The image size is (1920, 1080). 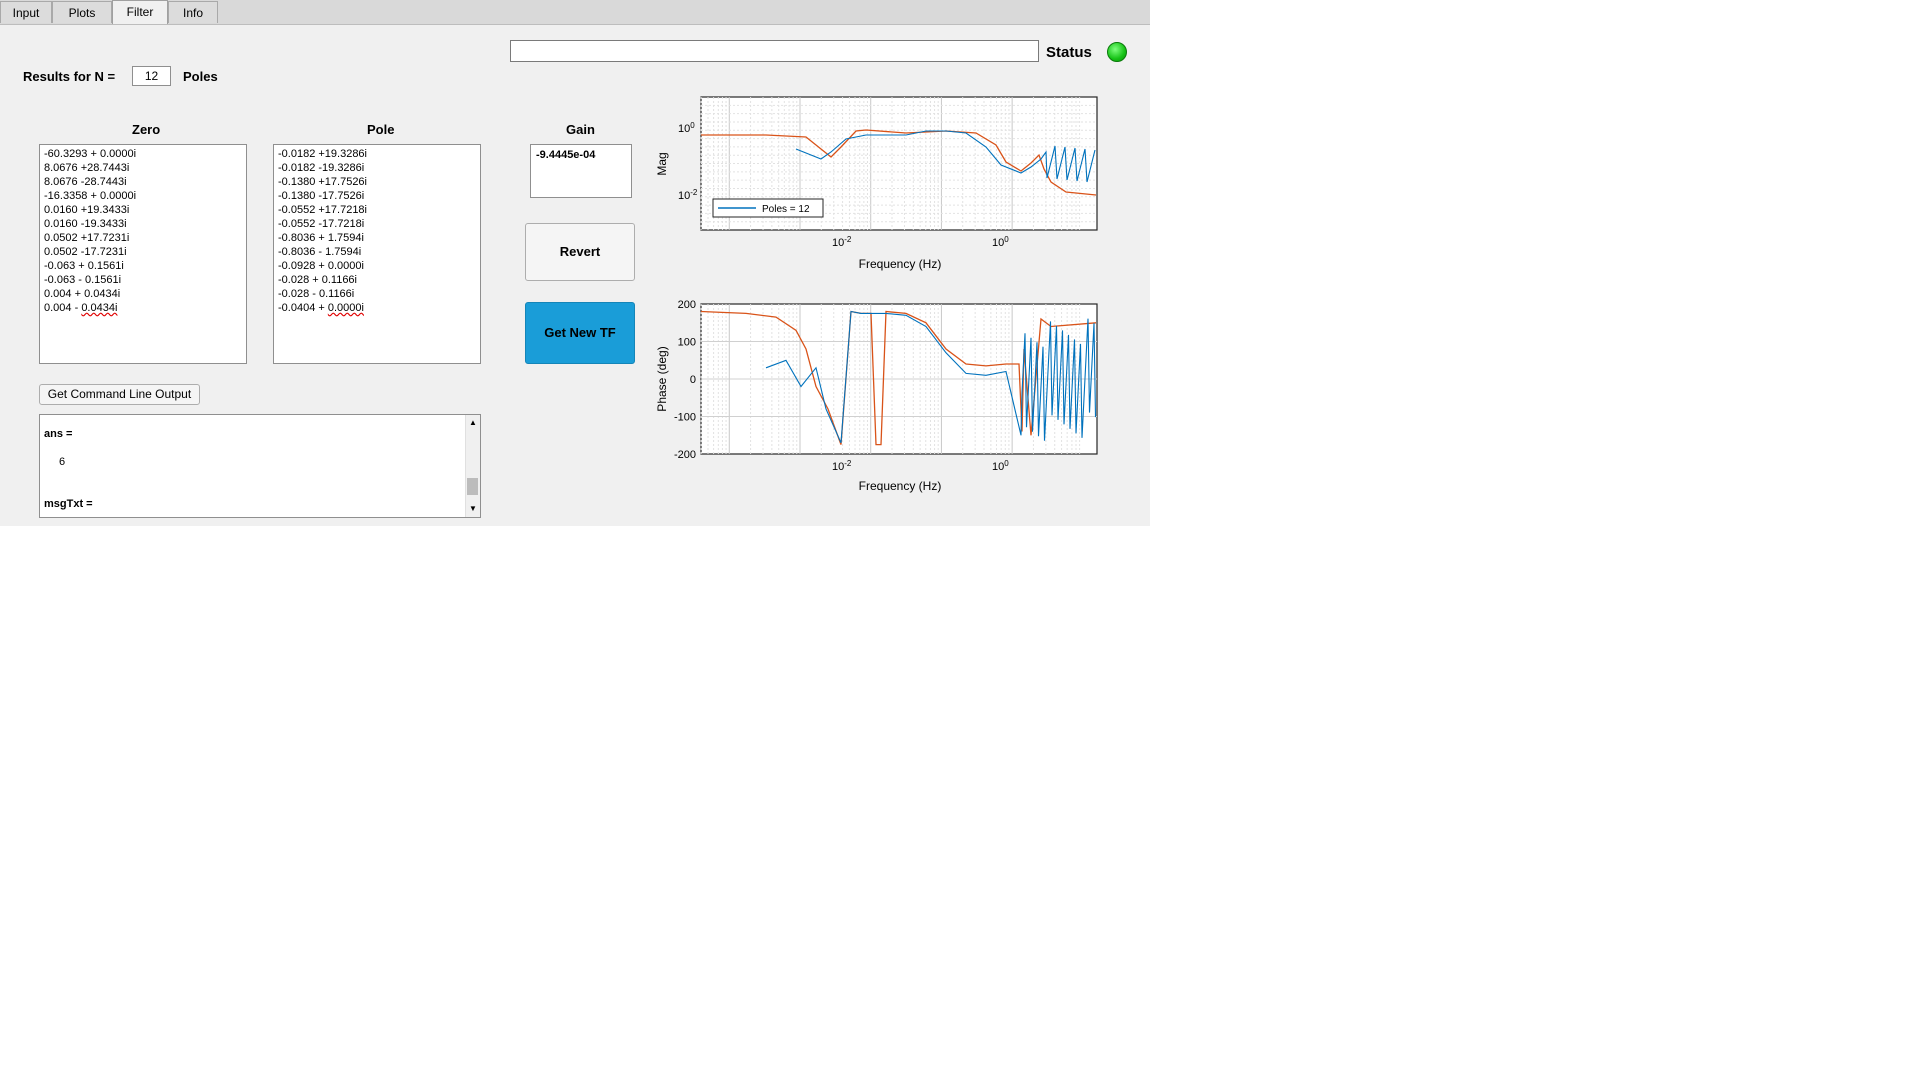 What do you see at coordinates (145, 308) in the screenshot?
I see `zero-list-item: 0.004 - 0.0434i` at bounding box center [145, 308].